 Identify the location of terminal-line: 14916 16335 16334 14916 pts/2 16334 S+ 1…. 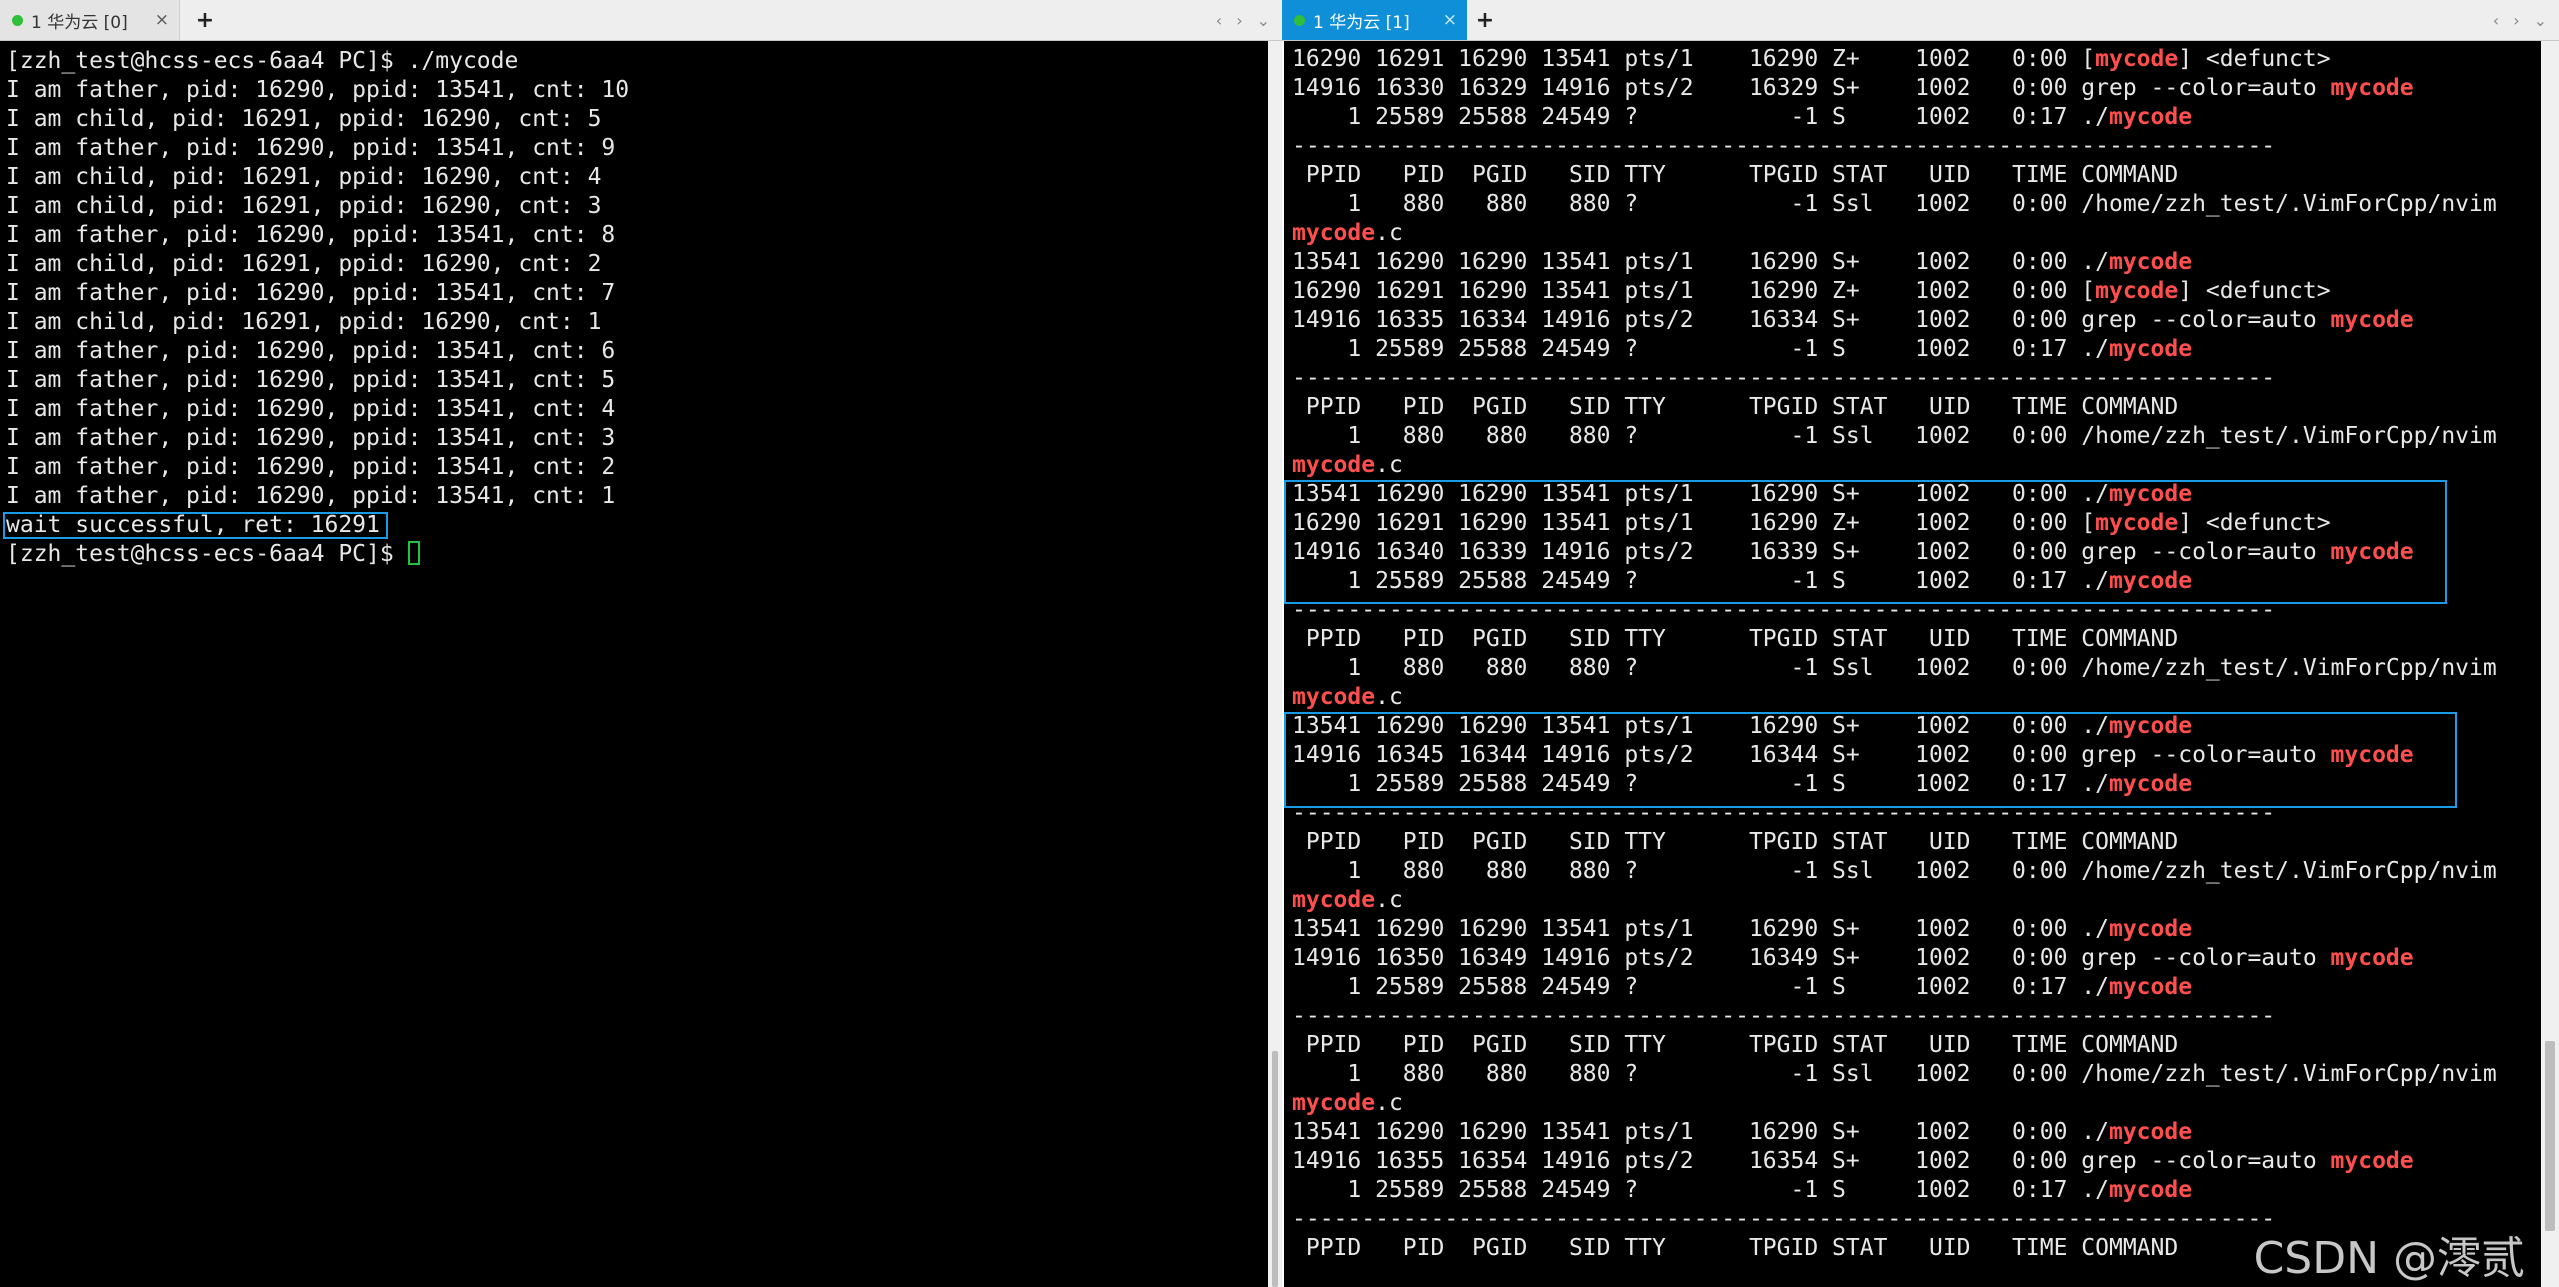
(1916, 320).